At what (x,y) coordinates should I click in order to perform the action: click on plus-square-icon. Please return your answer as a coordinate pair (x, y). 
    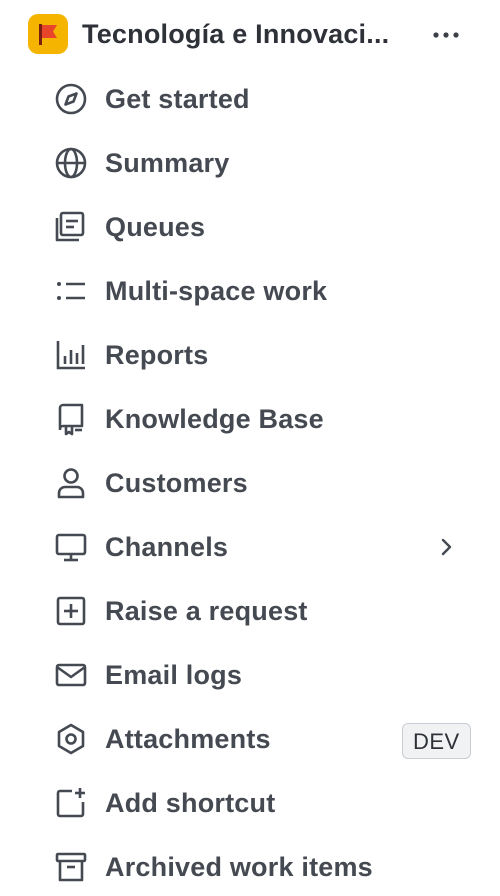
    Looking at the image, I should click on (71, 611).